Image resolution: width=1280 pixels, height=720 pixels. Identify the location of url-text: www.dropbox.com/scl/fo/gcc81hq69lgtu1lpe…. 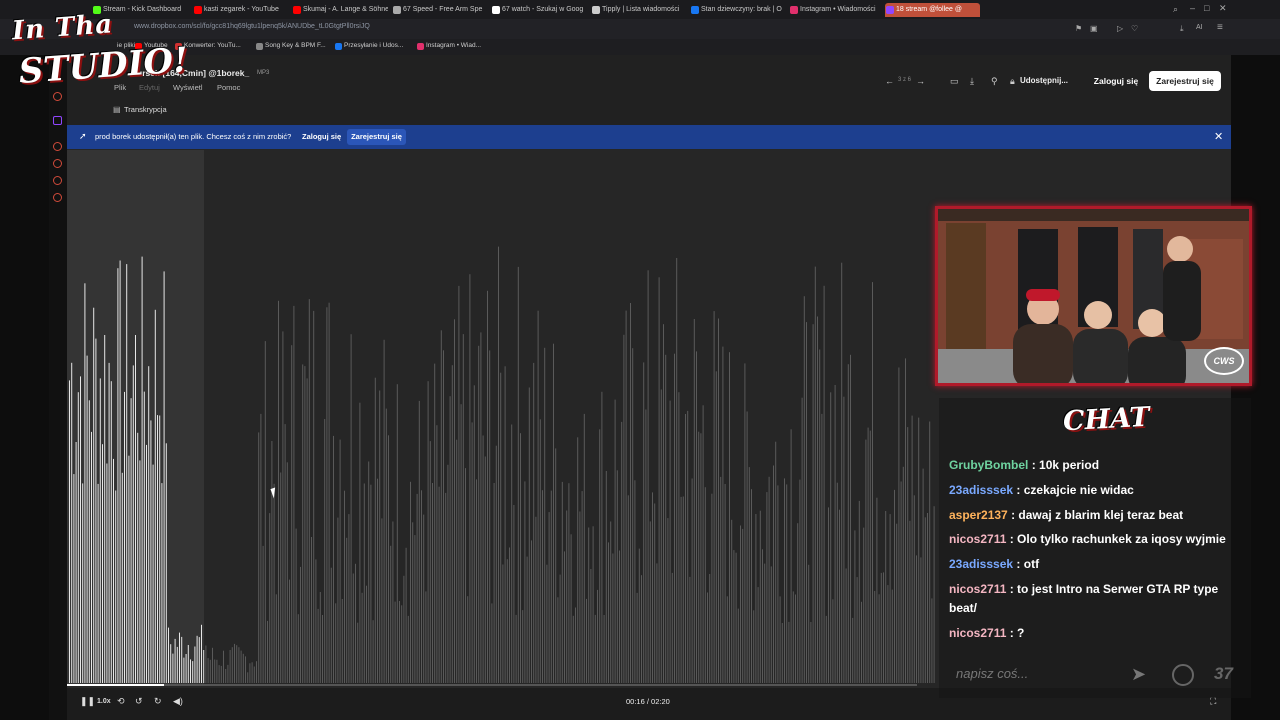
(252, 26).